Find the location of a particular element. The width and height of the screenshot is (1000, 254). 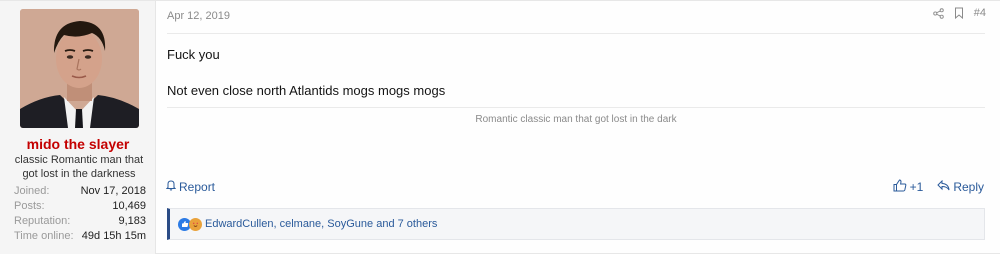

post-actions: +1 Reply is located at coordinates (938, 187).